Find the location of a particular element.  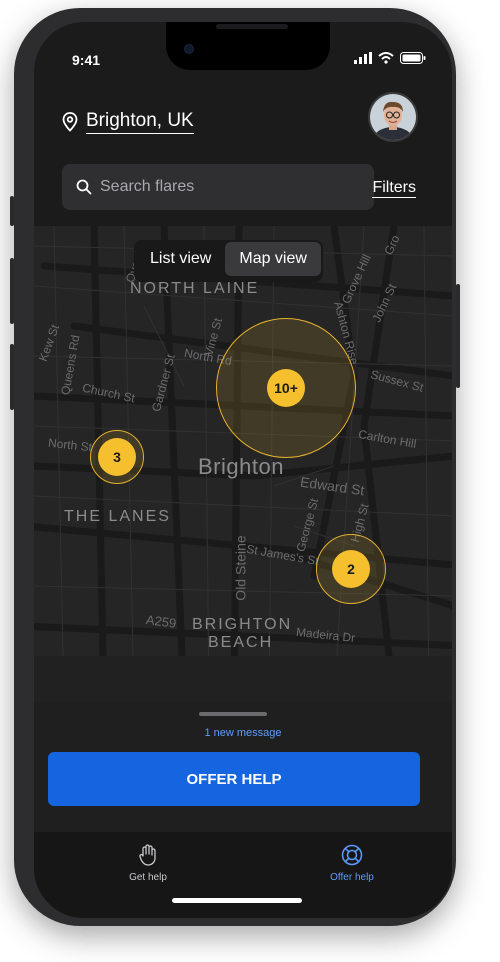

signal-icon is located at coordinates (363, 58).